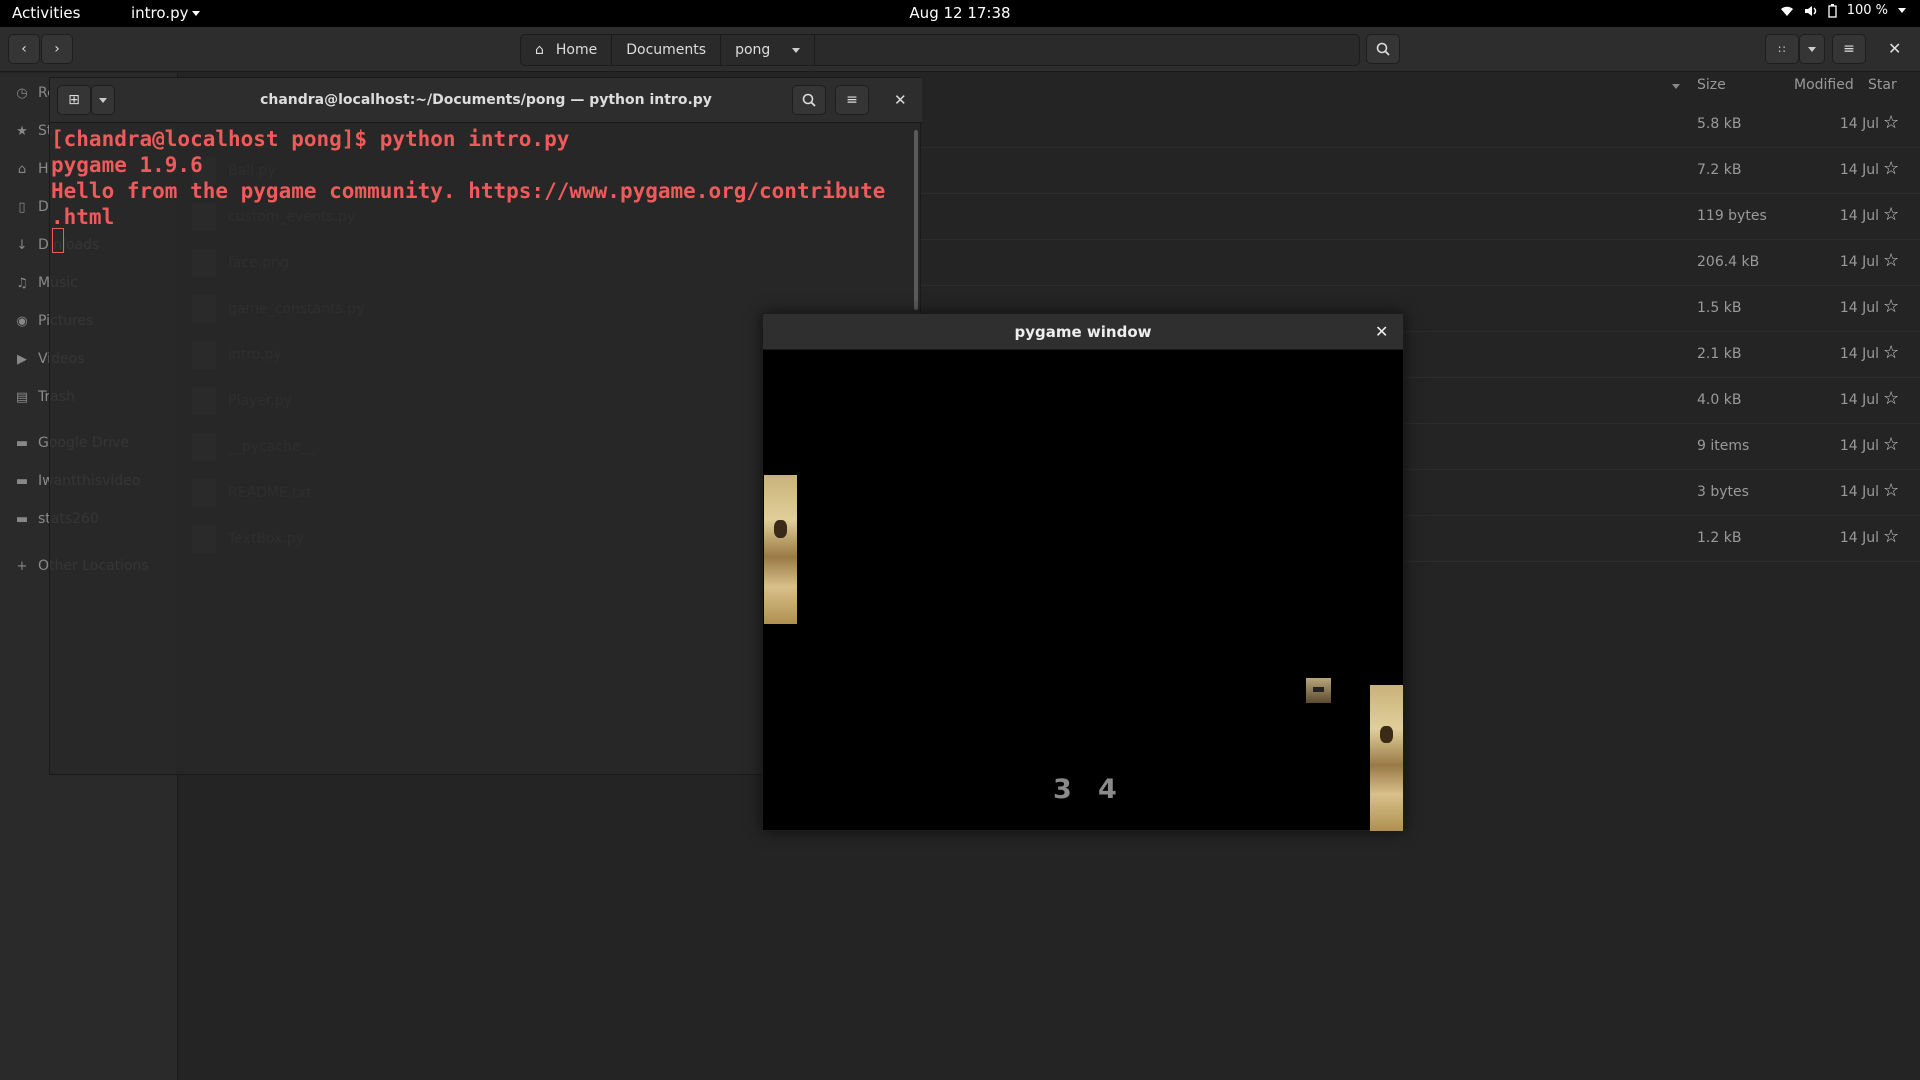  I want to click on column-size: Size, so click(1711, 85).